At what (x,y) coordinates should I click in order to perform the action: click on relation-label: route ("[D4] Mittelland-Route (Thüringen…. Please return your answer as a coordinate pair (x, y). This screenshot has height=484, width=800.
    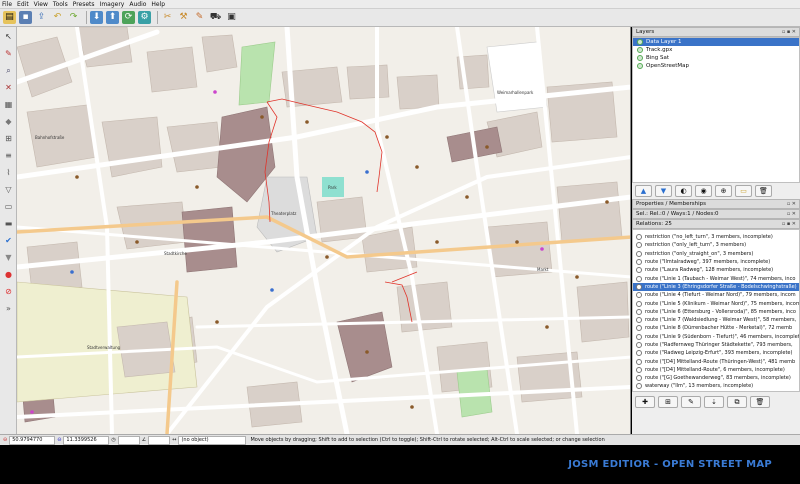
    Looking at the image, I should click on (720, 361).